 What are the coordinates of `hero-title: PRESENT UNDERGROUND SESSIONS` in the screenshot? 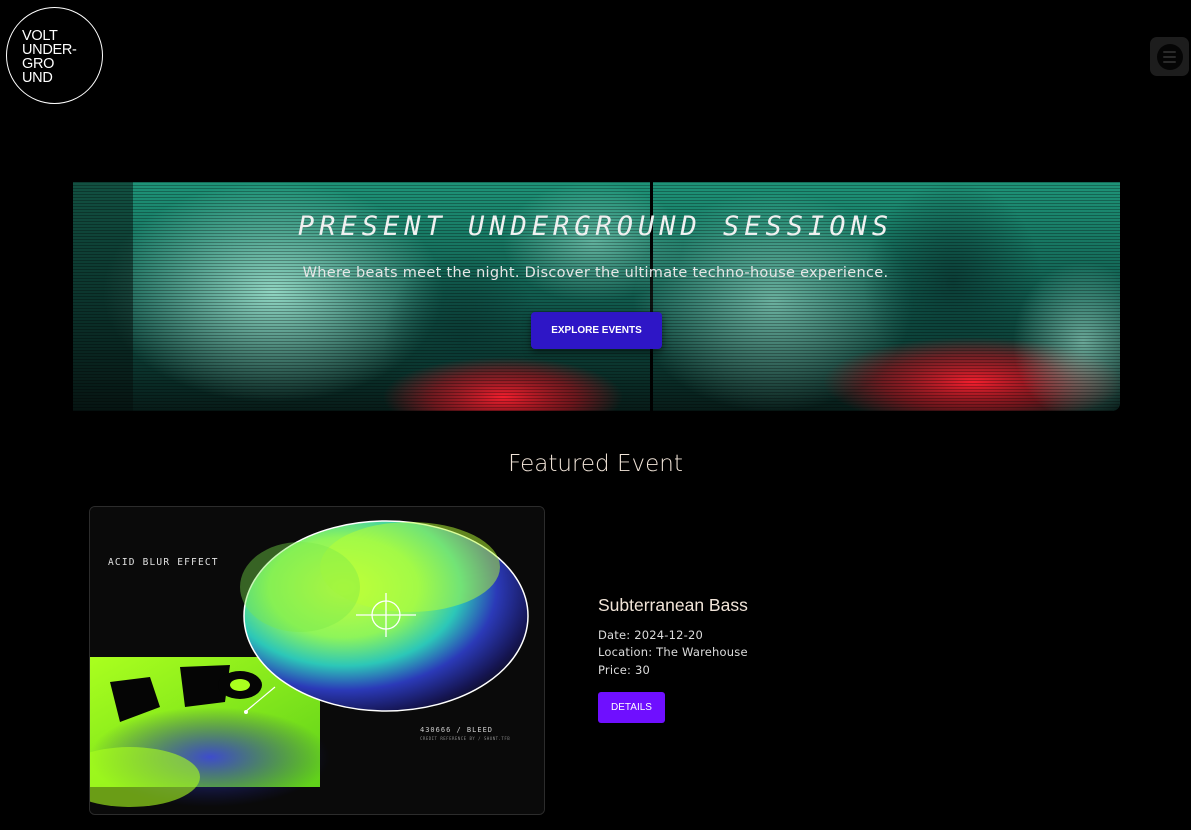 It's located at (595, 226).